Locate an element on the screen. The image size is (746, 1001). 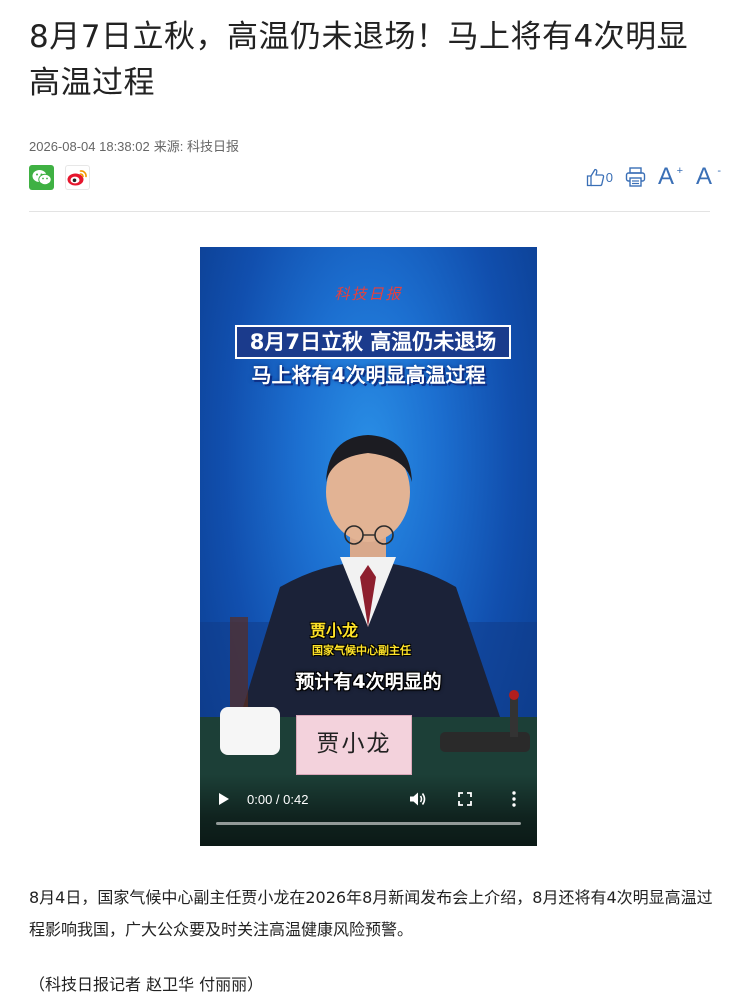
speaker-role-caption: 国家气候中心副主任 is located at coordinates (361, 650).